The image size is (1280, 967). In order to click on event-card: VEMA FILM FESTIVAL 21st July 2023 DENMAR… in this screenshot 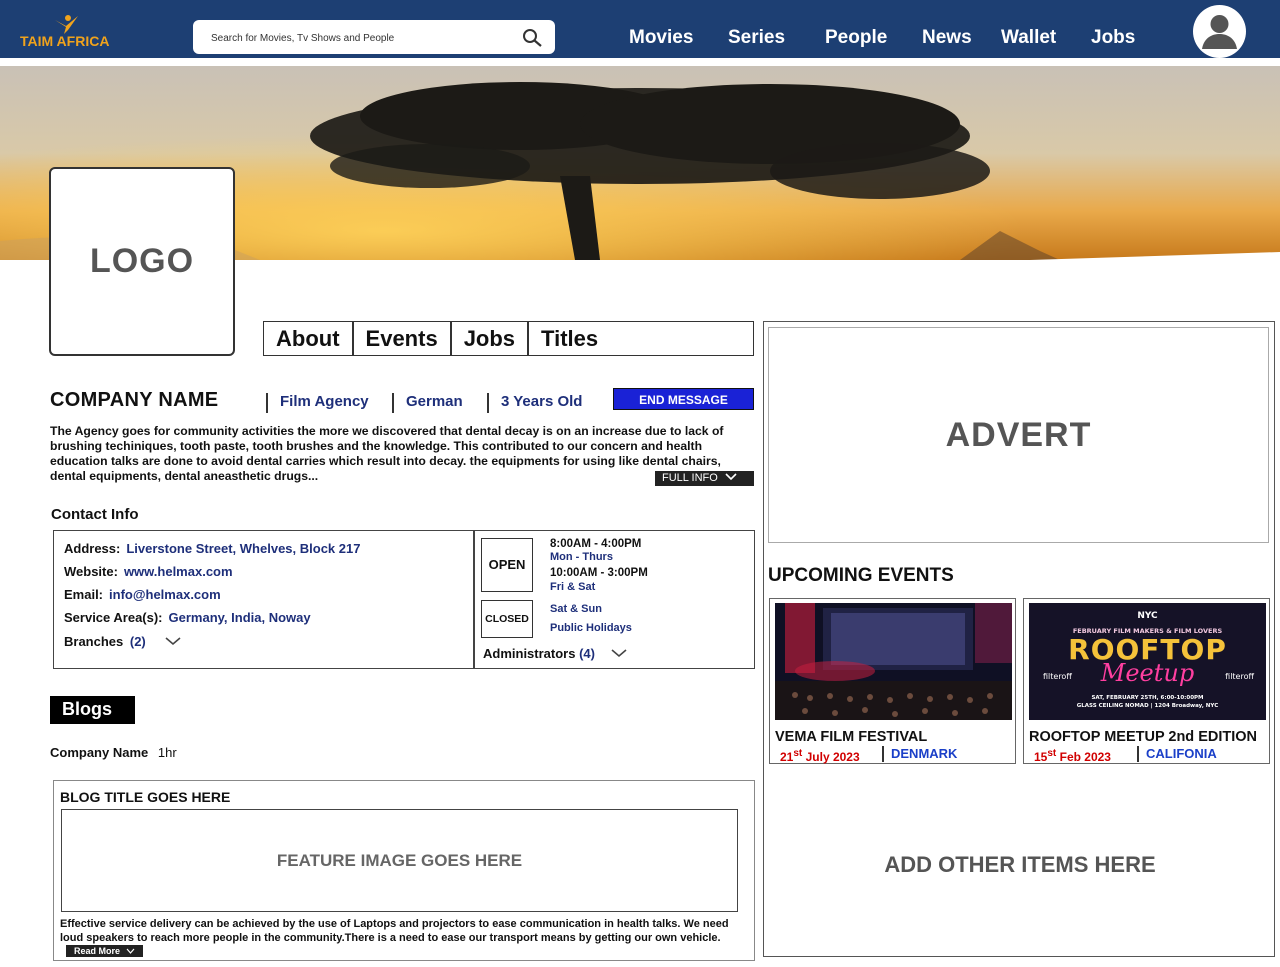, I will do `click(892, 681)`.